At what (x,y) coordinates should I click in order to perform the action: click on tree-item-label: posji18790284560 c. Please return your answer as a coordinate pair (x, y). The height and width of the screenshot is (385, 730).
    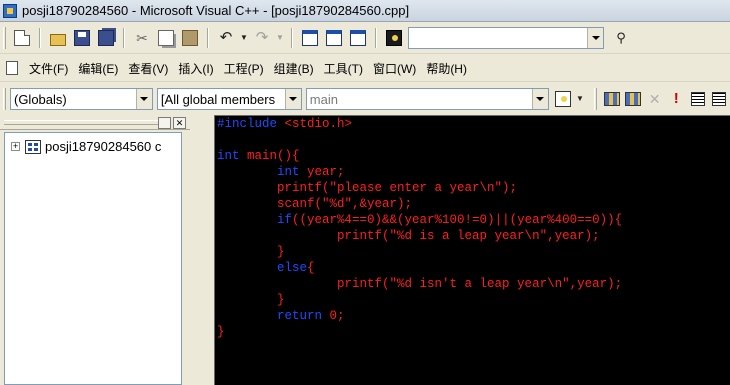
    Looking at the image, I should click on (103, 146).